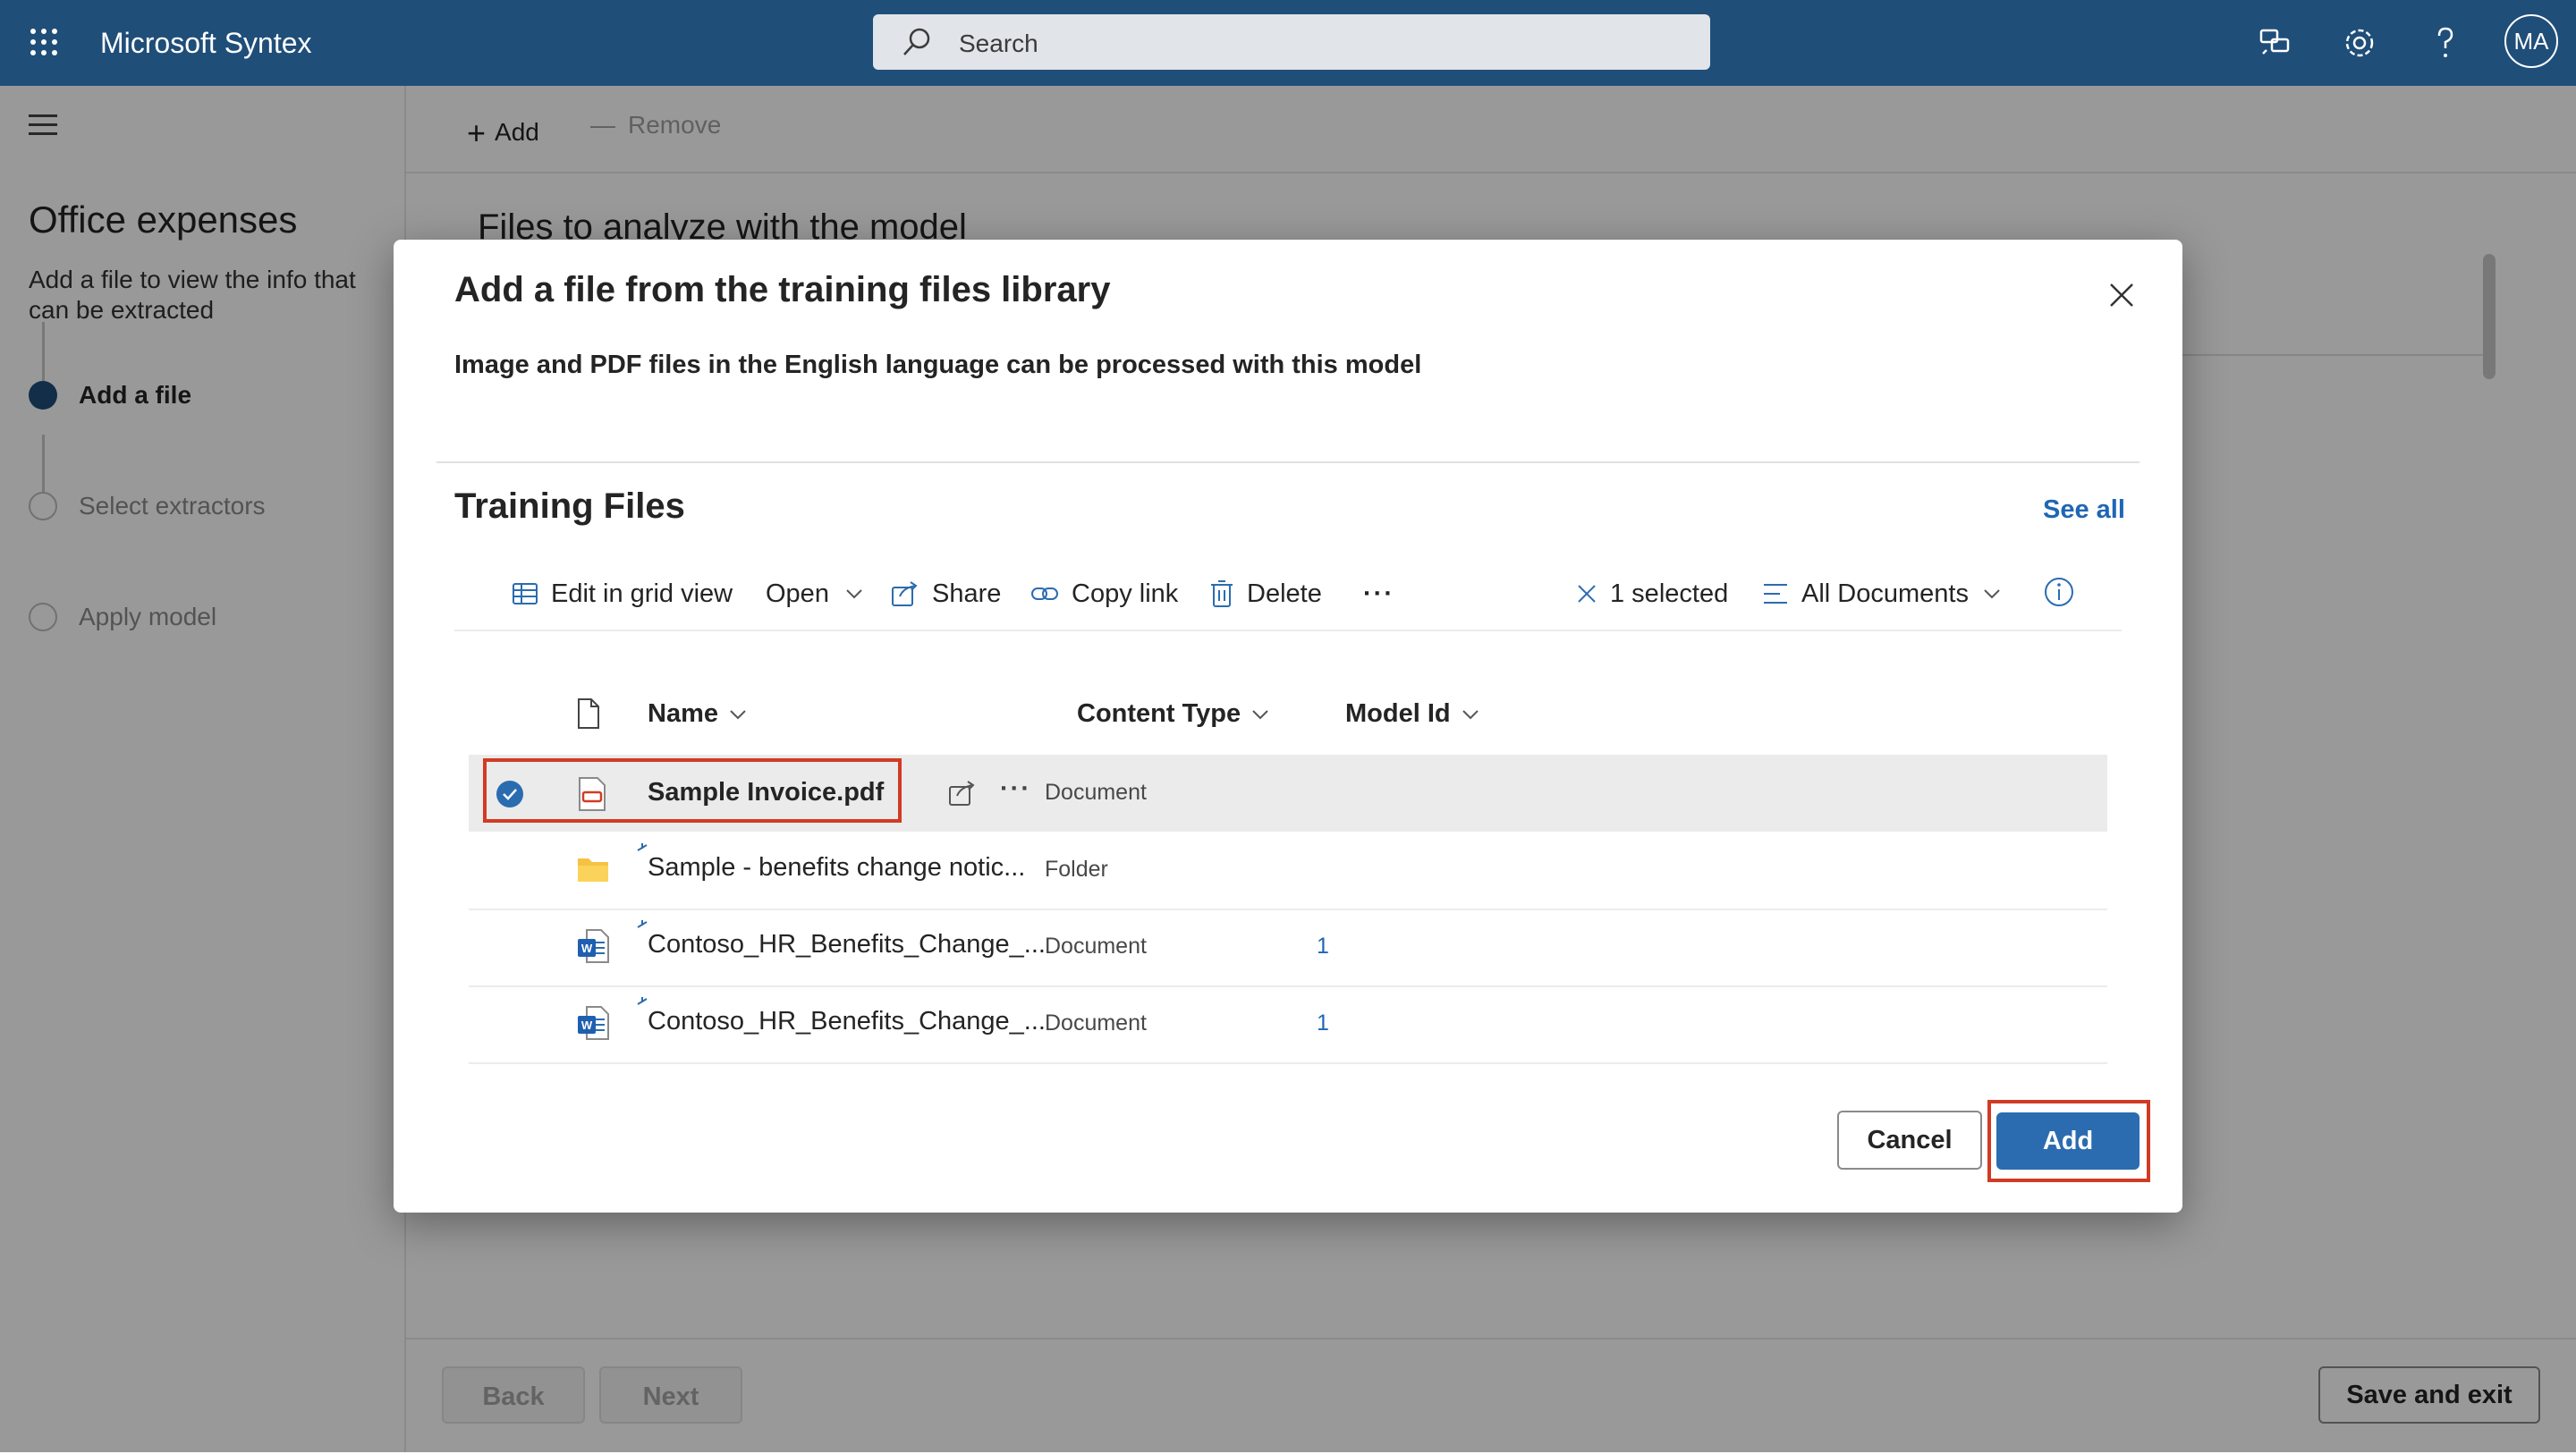 This screenshot has height=1454, width=2576. I want to click on view-selector: All Documents, so click(1887, 594).